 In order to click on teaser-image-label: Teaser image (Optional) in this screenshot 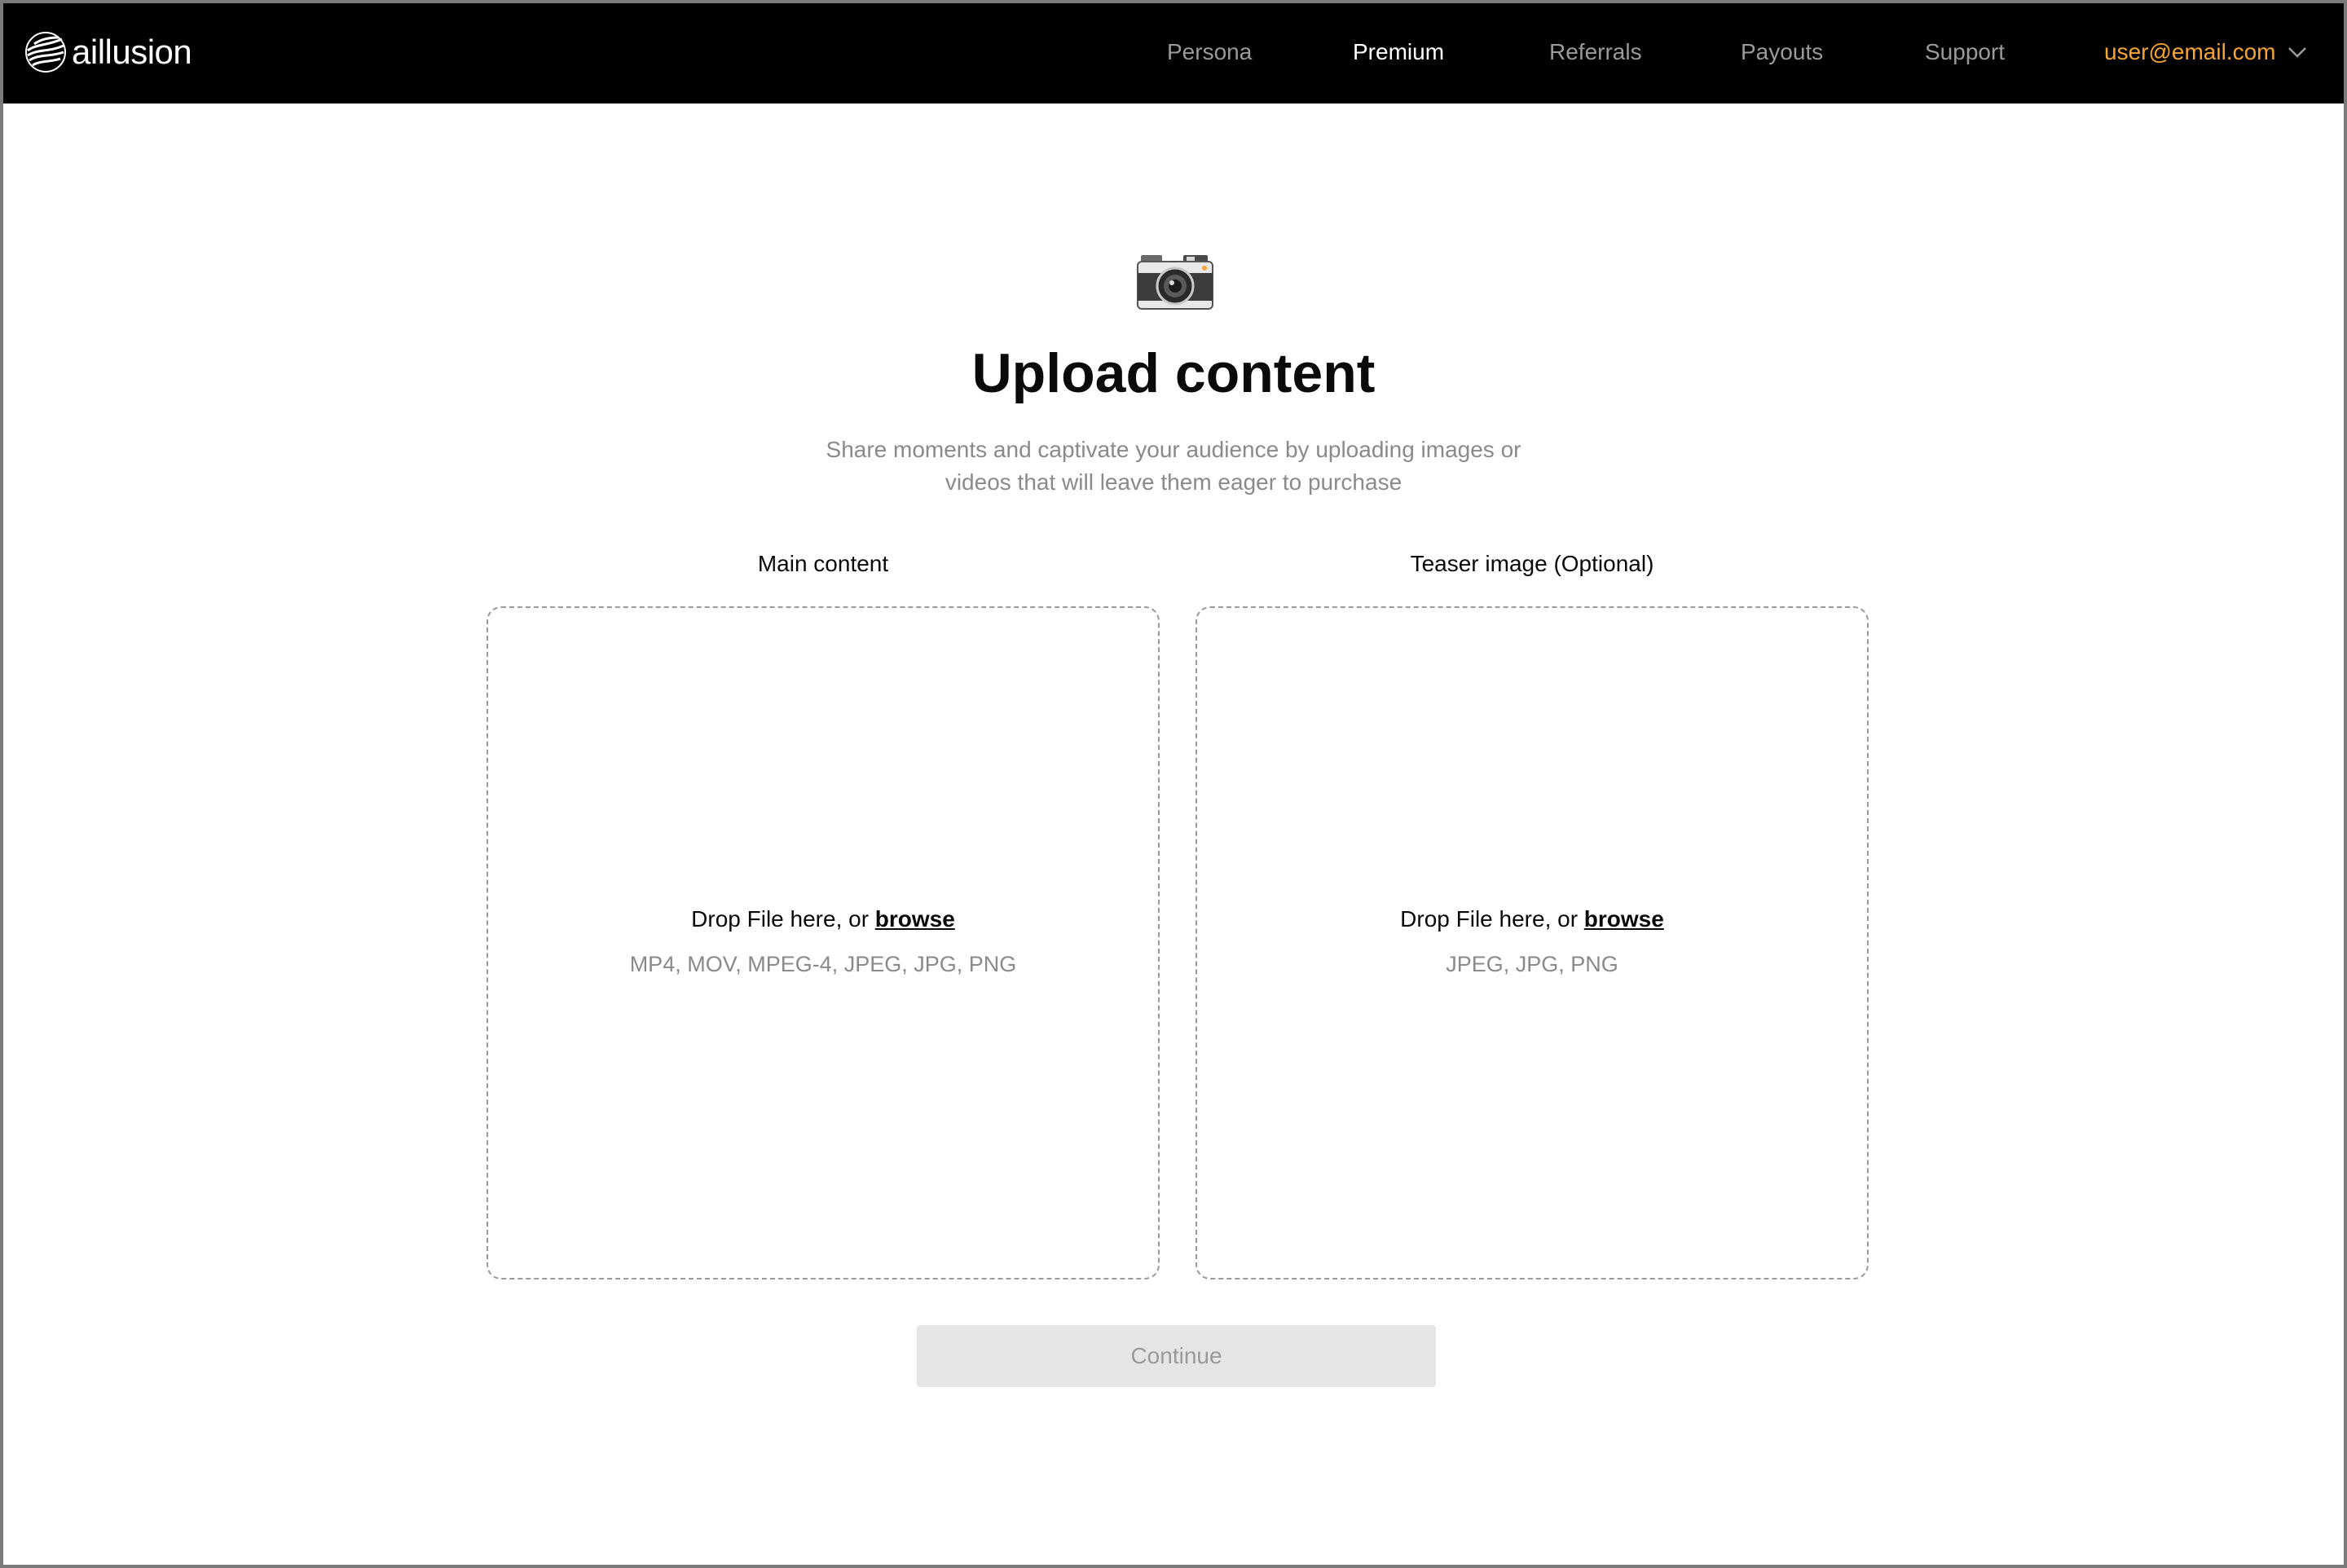, I will do `click(1532, 563)`.